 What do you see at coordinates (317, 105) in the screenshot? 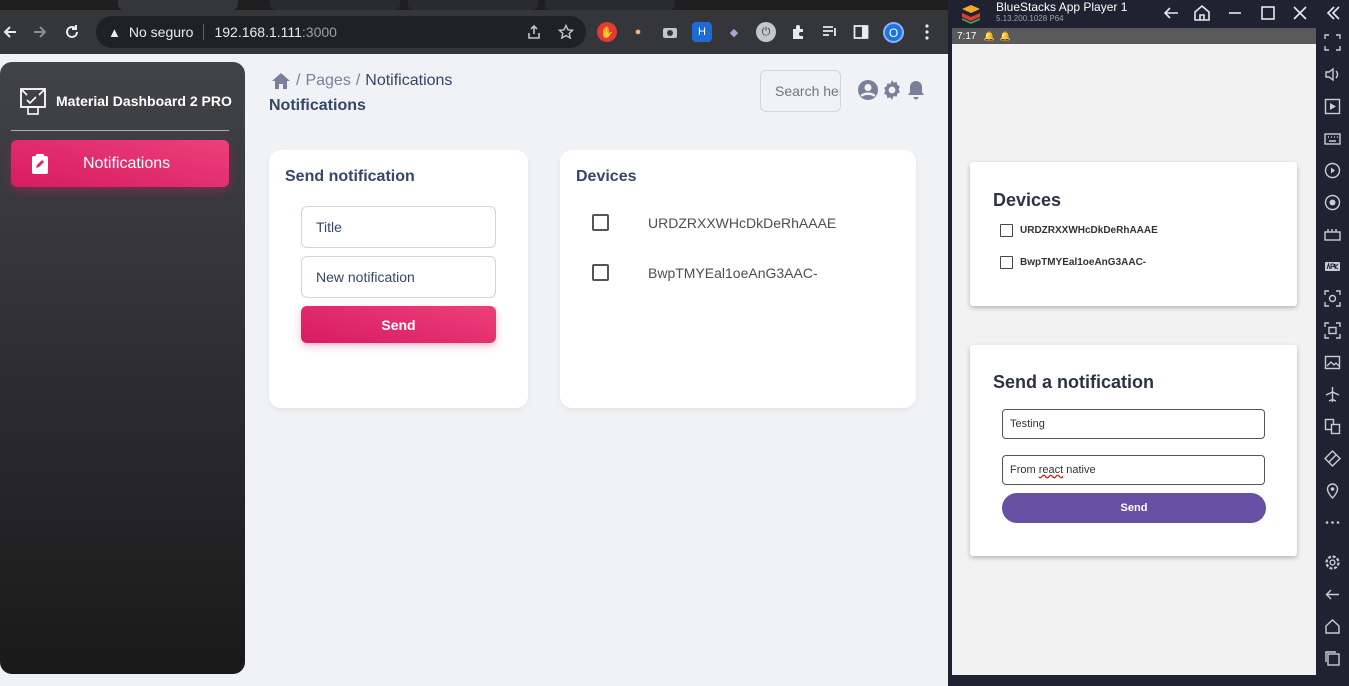
I see `page-title: Notifications` at bounding box center [317, 105].